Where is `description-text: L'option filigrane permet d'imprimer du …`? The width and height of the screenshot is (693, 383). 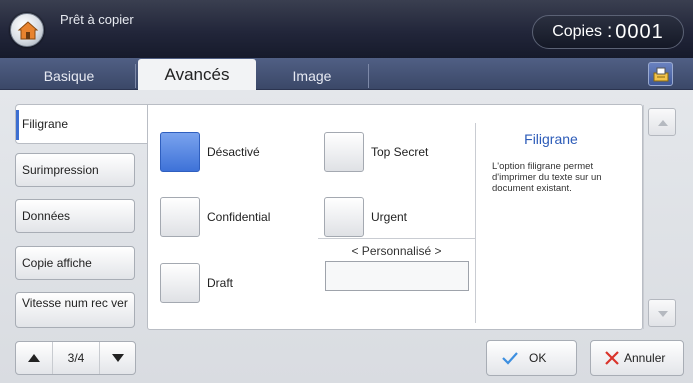
description-text: L'option filigrane permet d'imprimer du … is located at coordinates (547, 177).